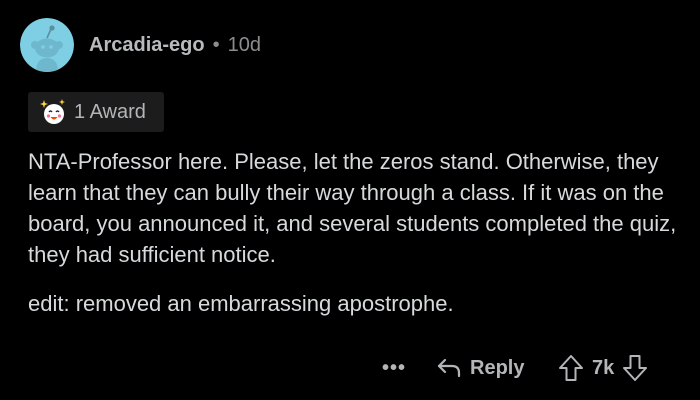 Image resolution: width=700 pixels, height=400 pixels. I want to click on snoo-avatar-icon, so click(47, 45).